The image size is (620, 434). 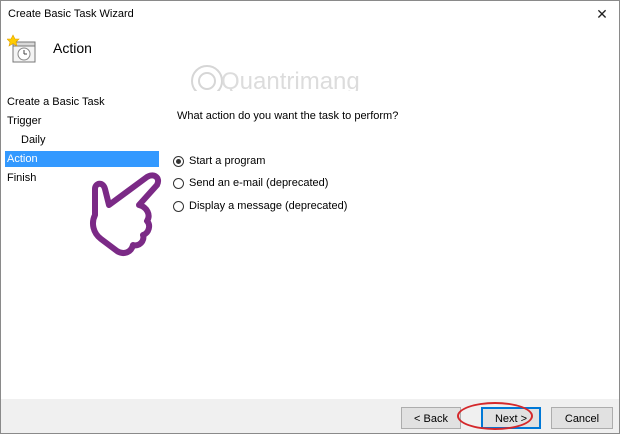 What do you see at coordinates (259, 183) in the screenshot?
I see `option-label-send-email: Send an e-mail (deprecated)` at bounding box center [259, 183].